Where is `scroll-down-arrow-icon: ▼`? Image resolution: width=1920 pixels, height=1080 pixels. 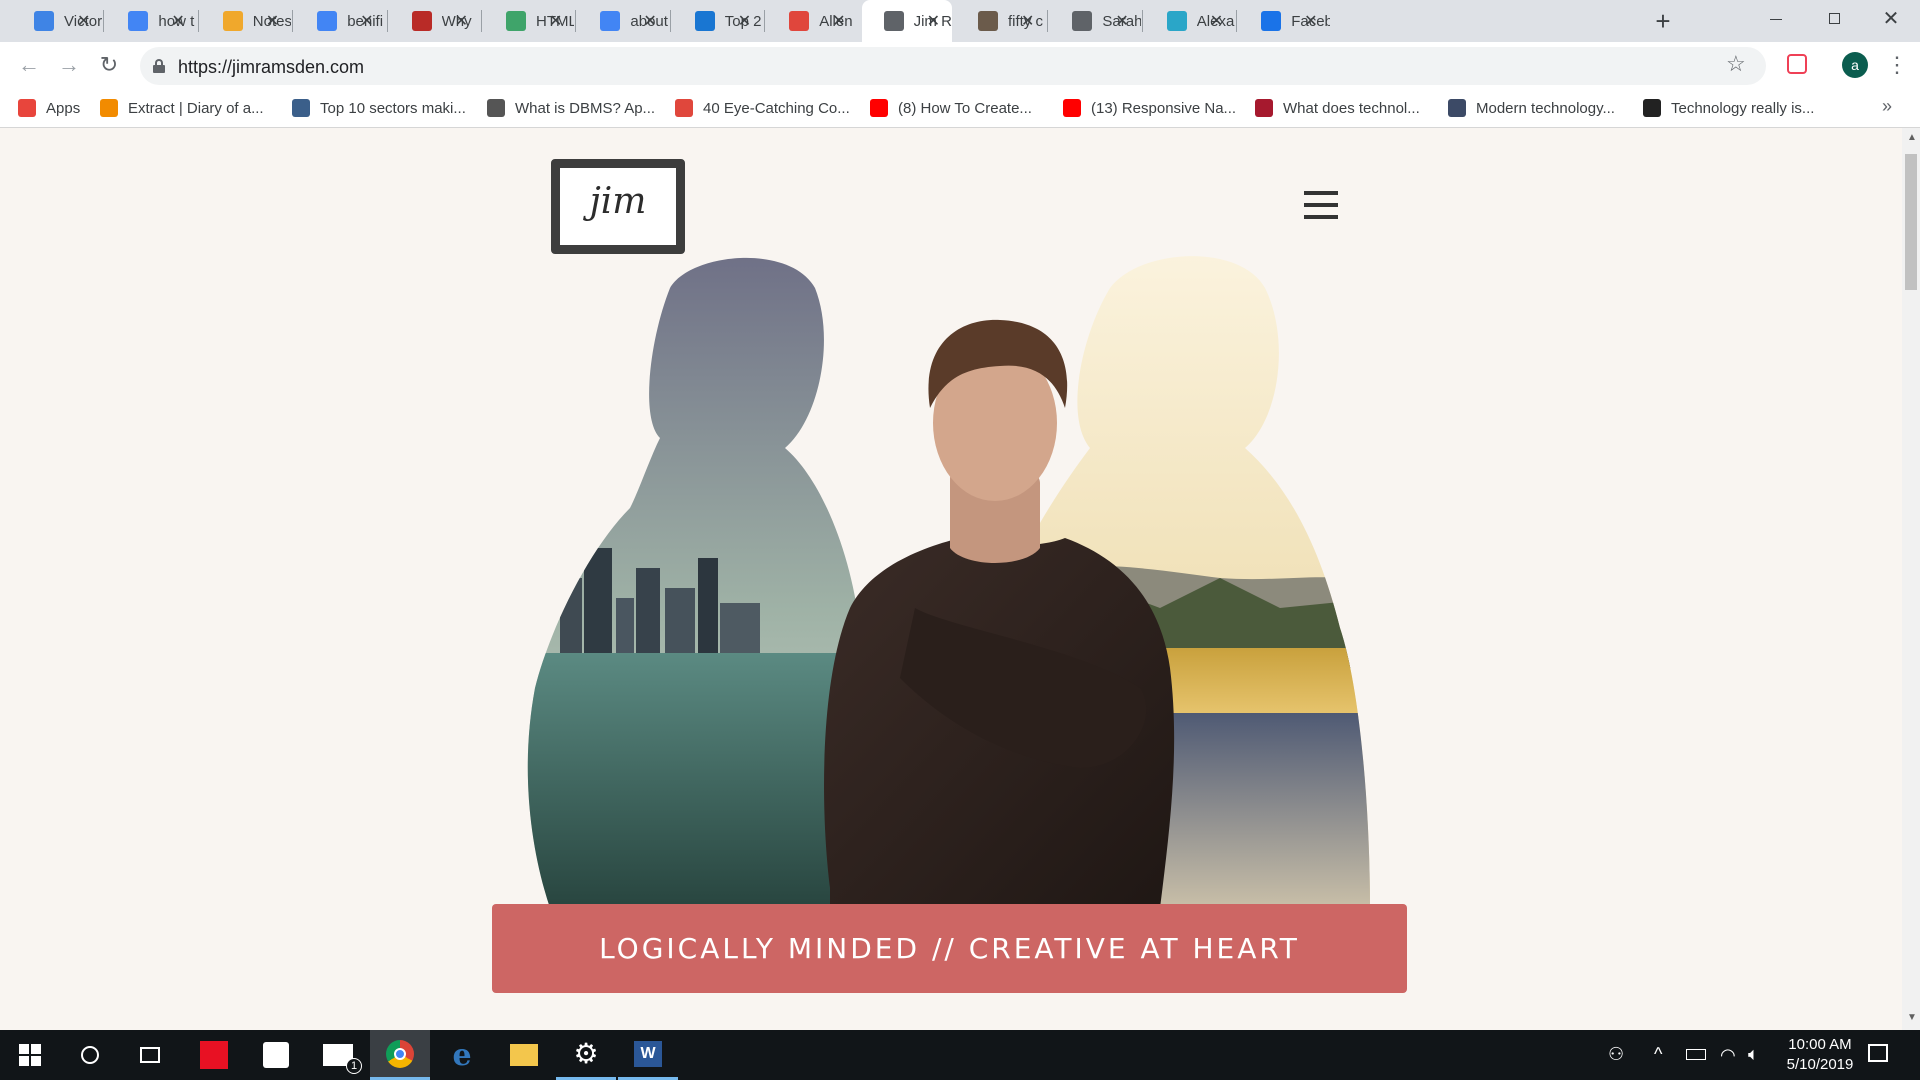
scroll-down-arrow-icon: ▼ is located at coordinates (1912, 1017).